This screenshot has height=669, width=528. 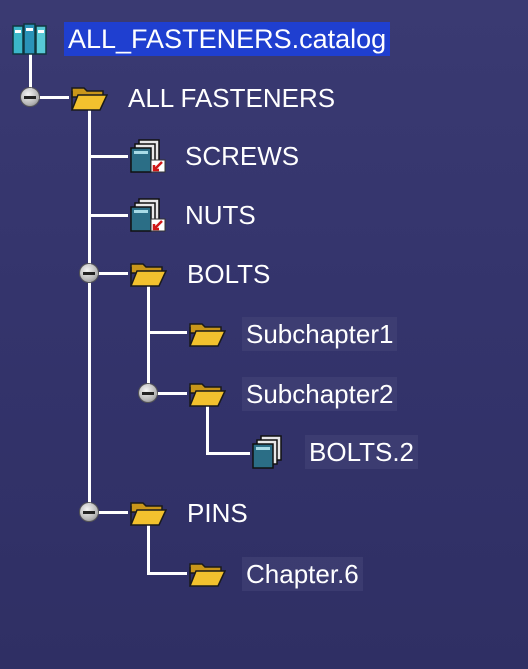 What do you see at coordinates (362, 452) in the screenshot?
I see `tree-node-label: BOLTS.2` at bounding box center [362, 452].